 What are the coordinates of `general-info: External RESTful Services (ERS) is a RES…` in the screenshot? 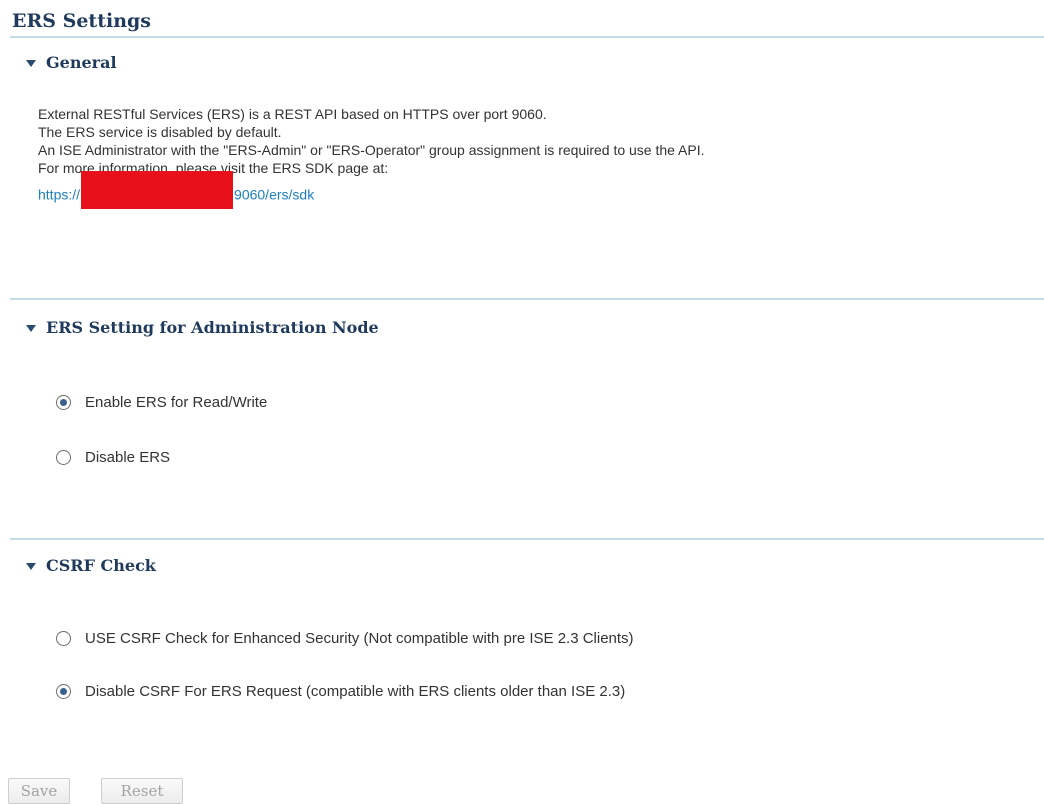 It's located at (371, 160).